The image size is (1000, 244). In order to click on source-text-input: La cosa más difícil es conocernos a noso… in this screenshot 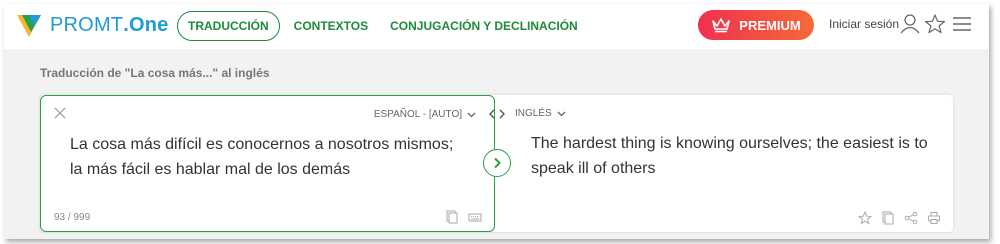, I will do `click(270, 157)`.